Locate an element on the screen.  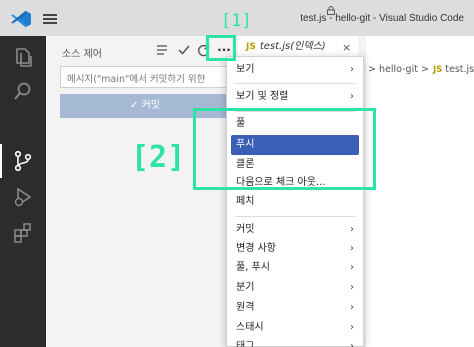
menu-item-label: 커밋 is located at coordinates (245, 229).